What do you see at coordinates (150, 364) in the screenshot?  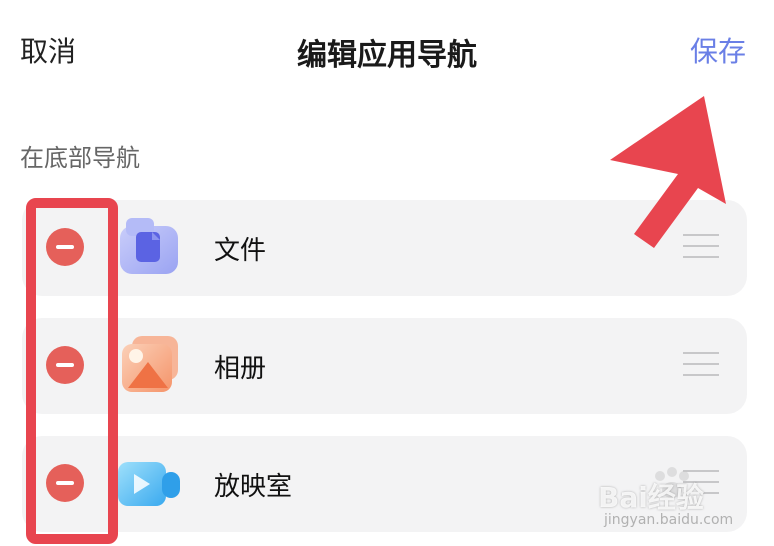 I see `photo-album-icon` at bounding box center [150, 364].